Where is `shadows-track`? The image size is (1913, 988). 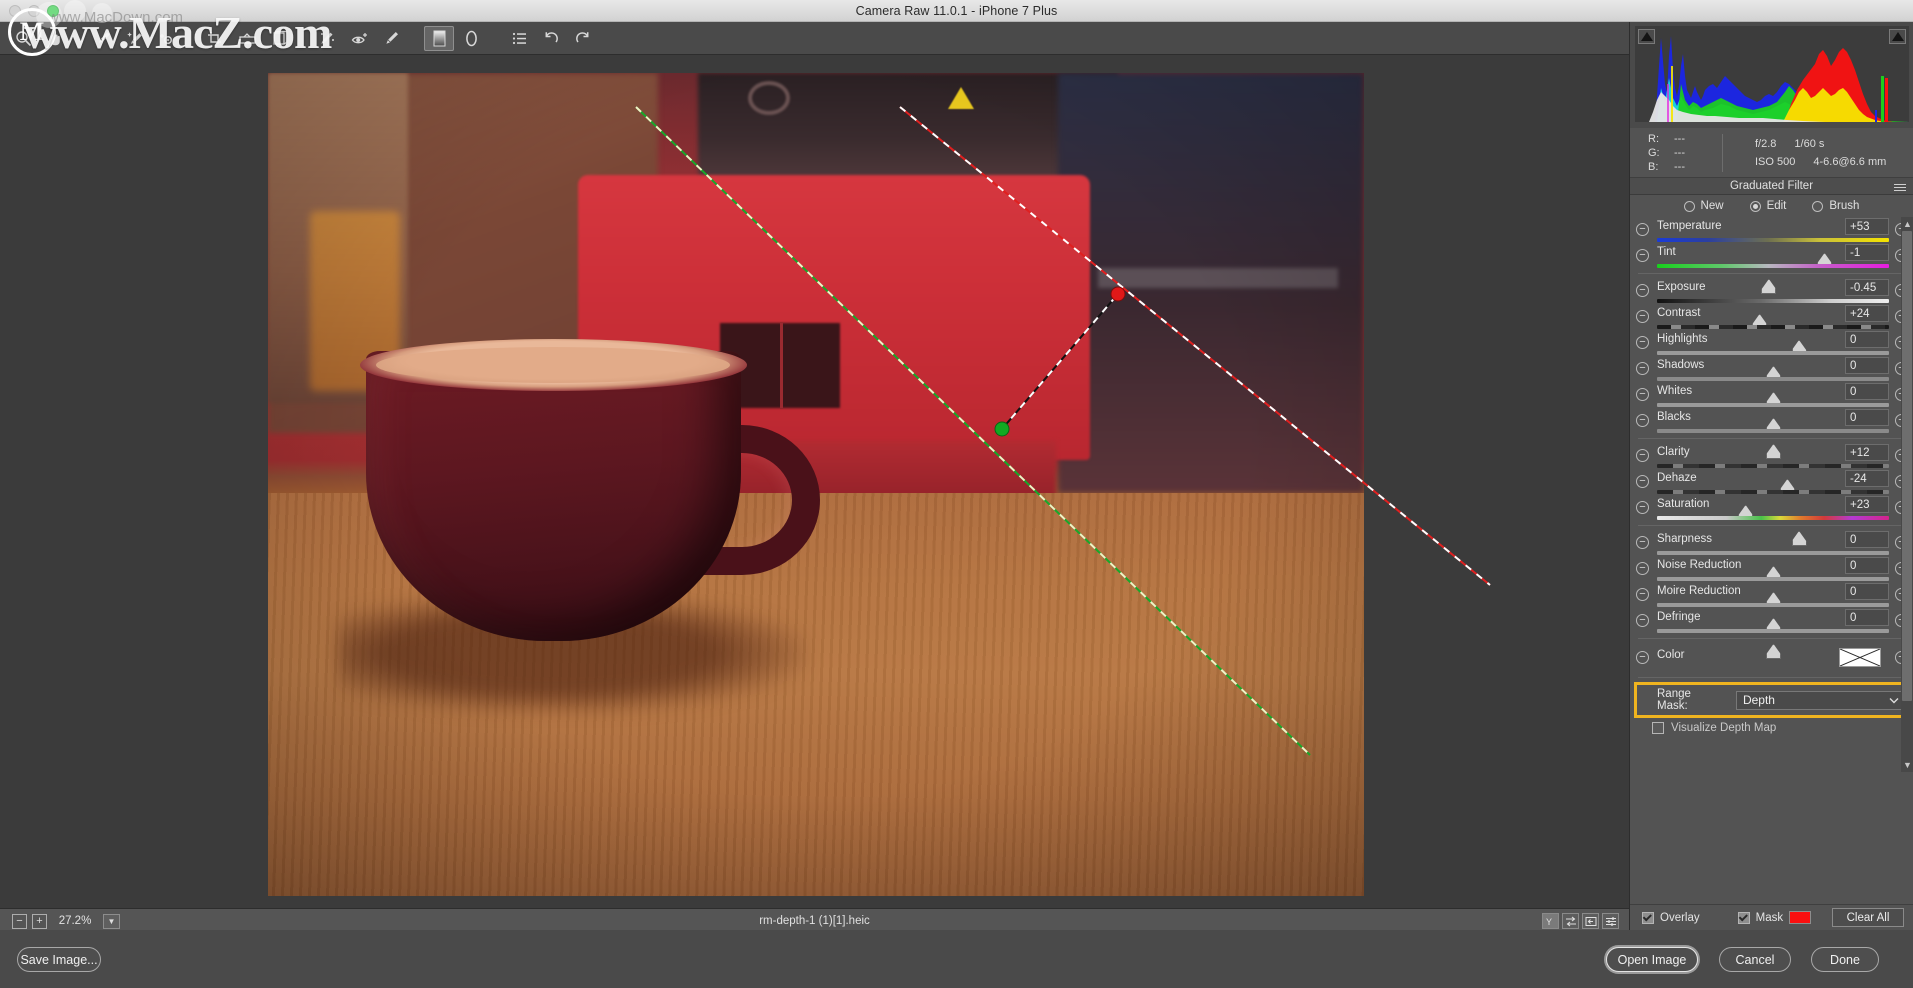 shadows-track is located at coordinates (1773, 392).